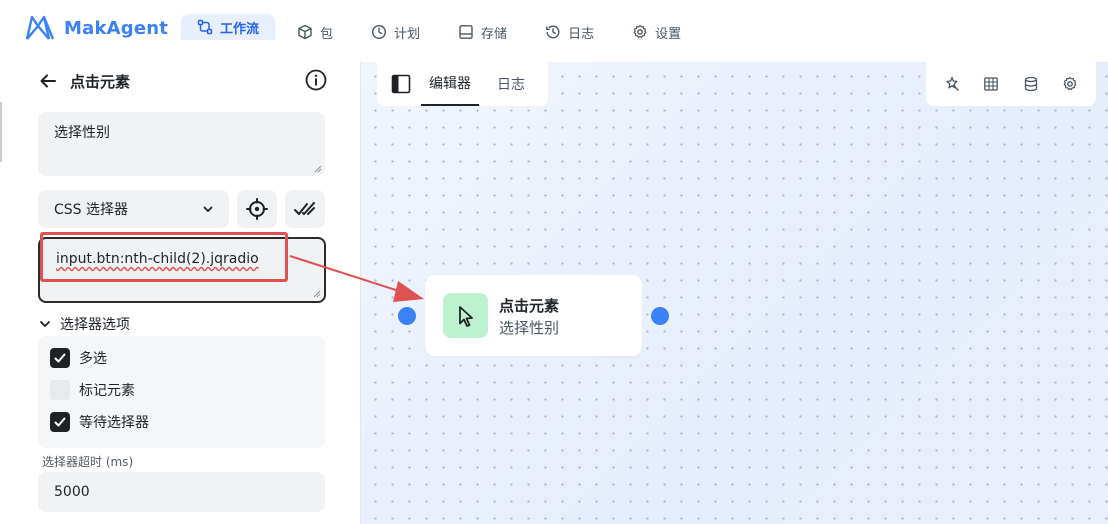 The height and width of the screenshot is (524, 1108). Describe the element at coordinates (952, 84) in the screenshot. I see `magic-icon` at that location.